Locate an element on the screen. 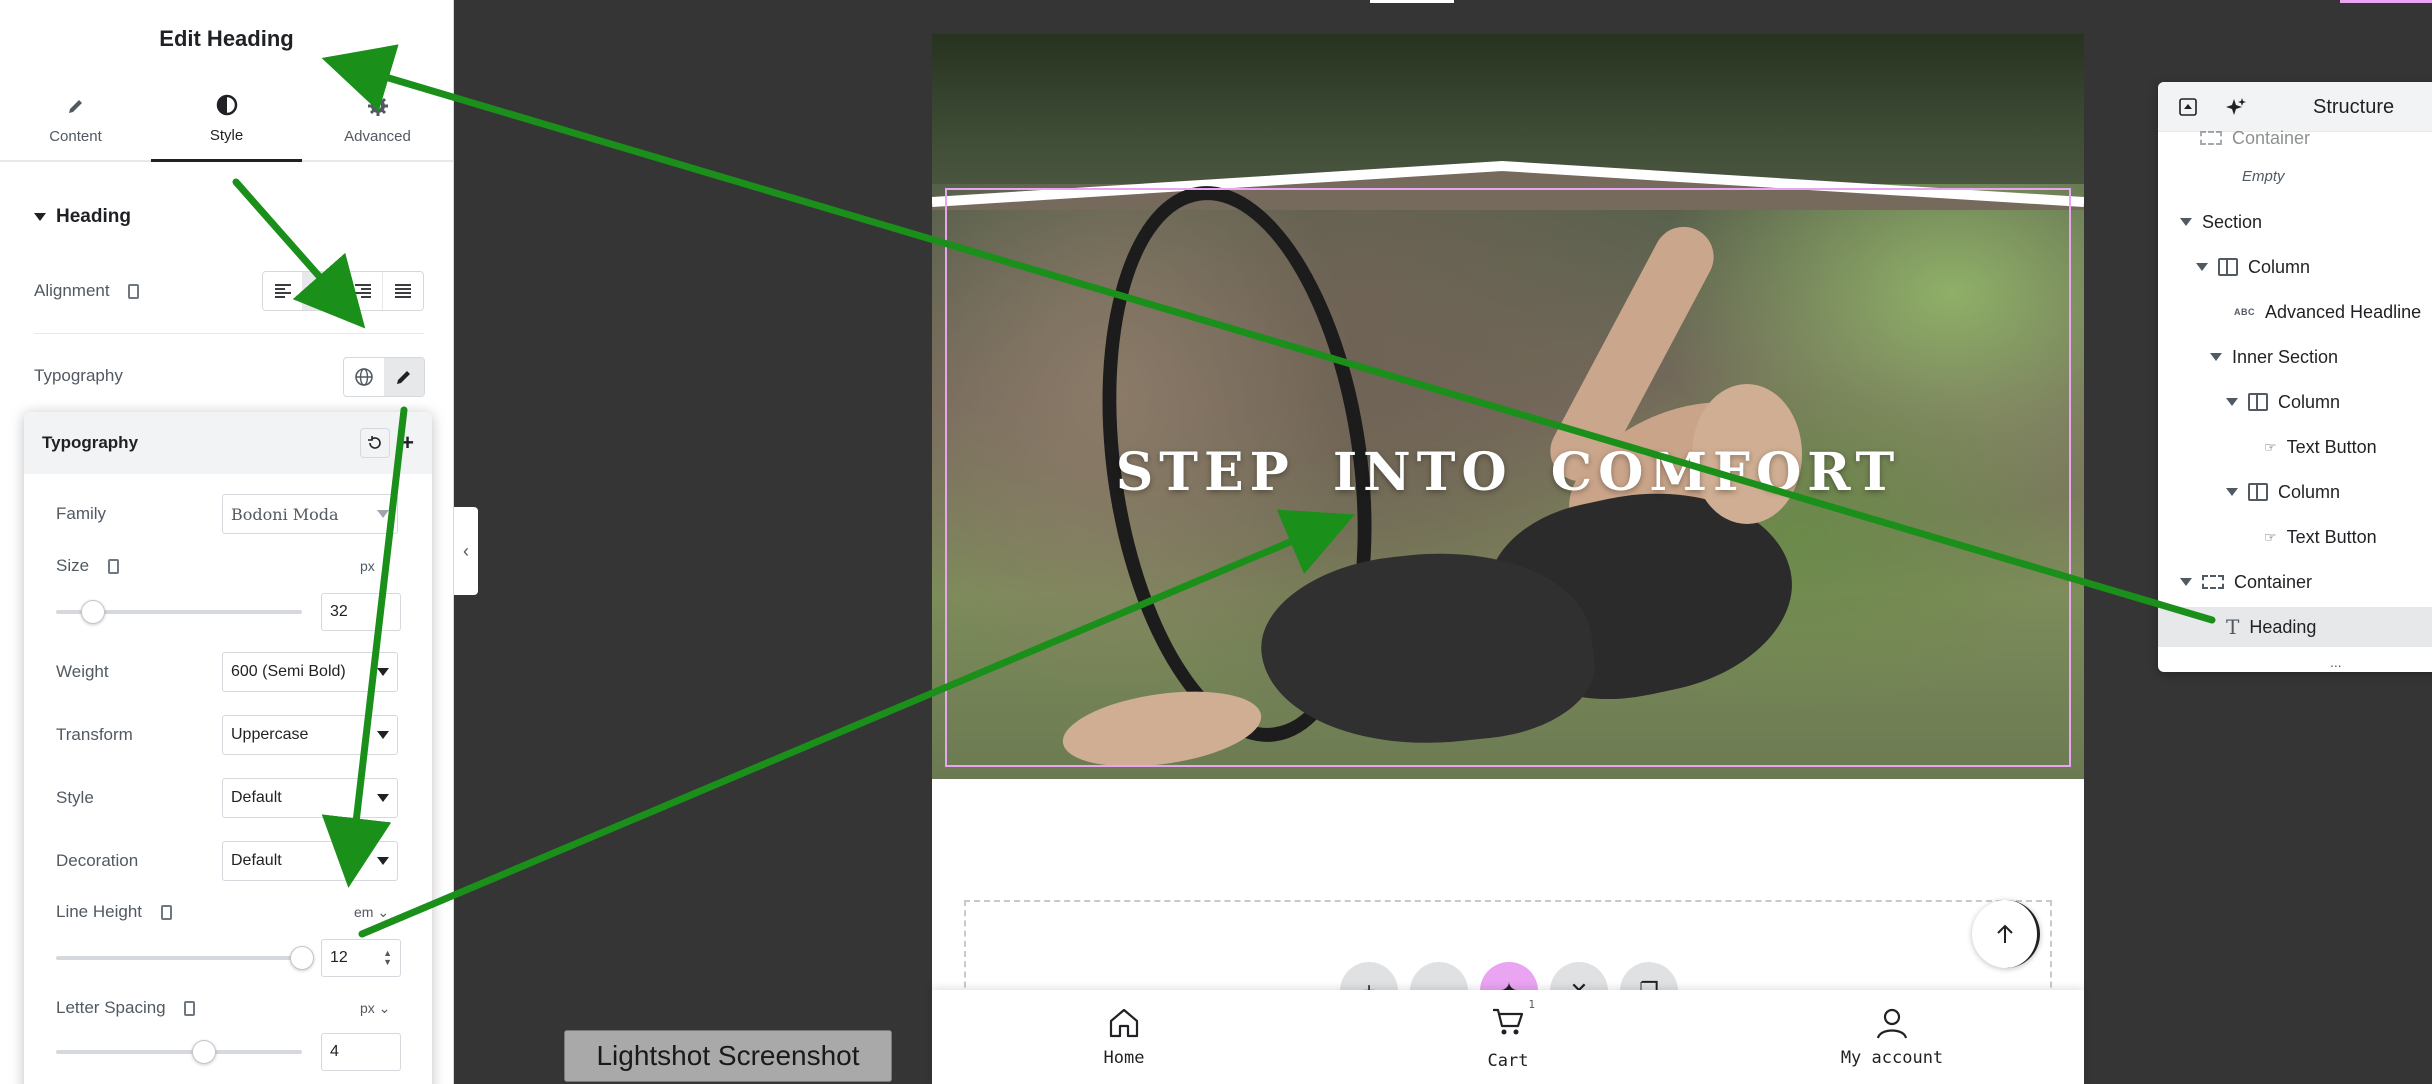  arrow-up-icon is located at coordinates (2004, 933).